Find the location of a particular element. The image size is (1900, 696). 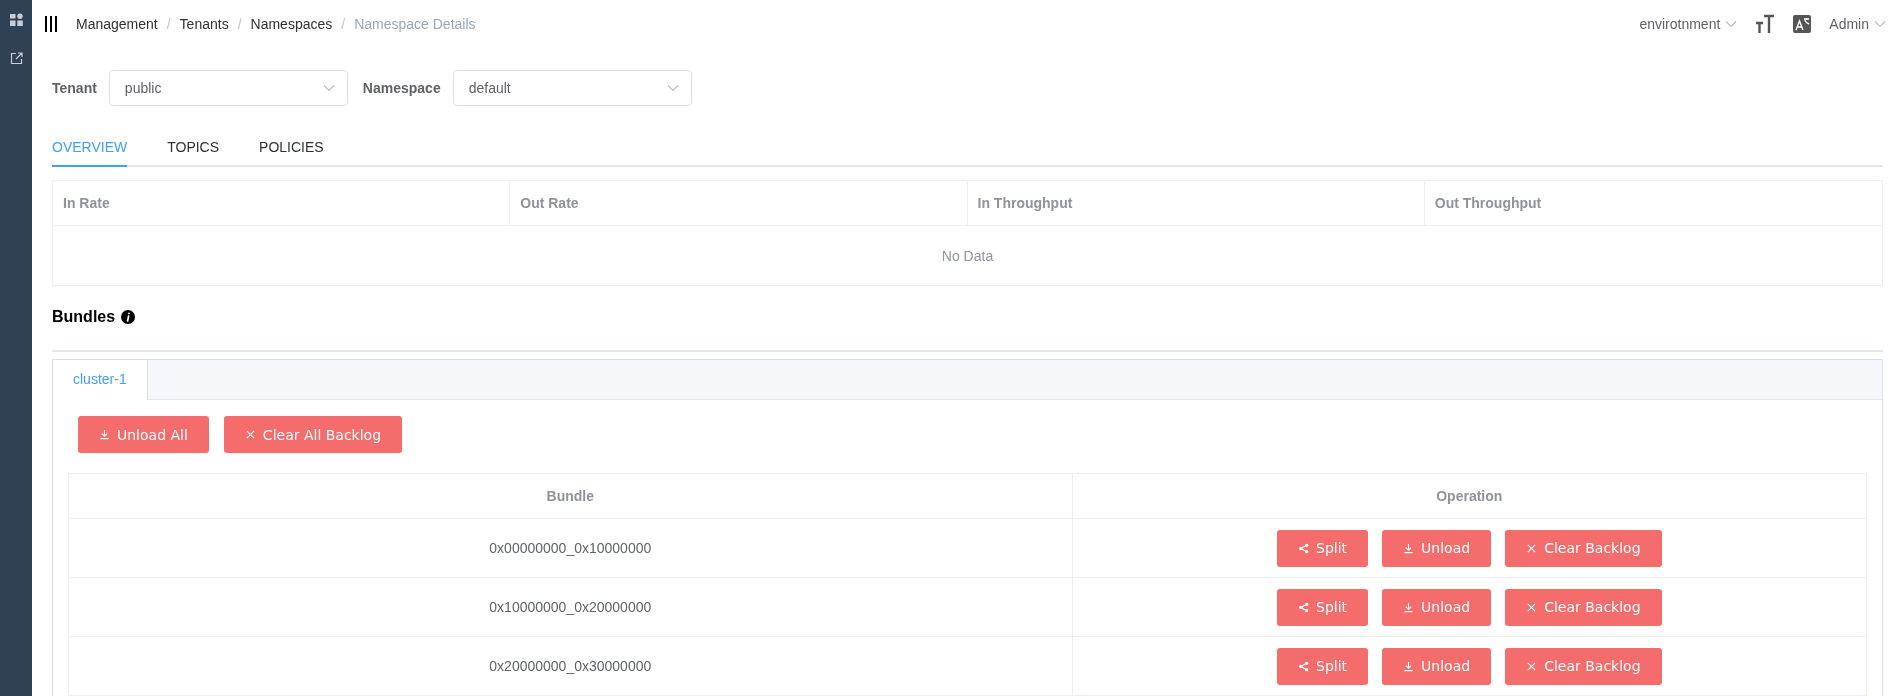

external-link-icon is located at coordinates (16, 58).